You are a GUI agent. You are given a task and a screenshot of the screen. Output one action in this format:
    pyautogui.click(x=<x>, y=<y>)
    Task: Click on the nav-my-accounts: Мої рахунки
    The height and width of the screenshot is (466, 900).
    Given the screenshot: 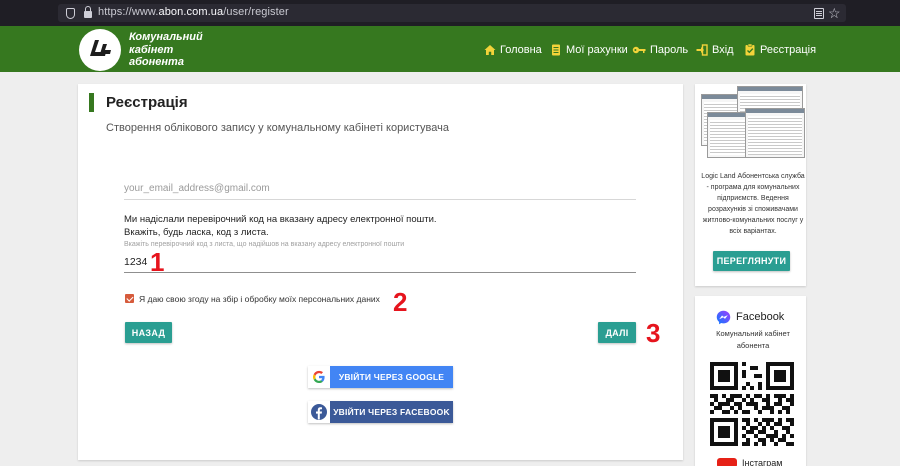 What is the action you would take?
    pyautogui.click(x=589, y=50)
    